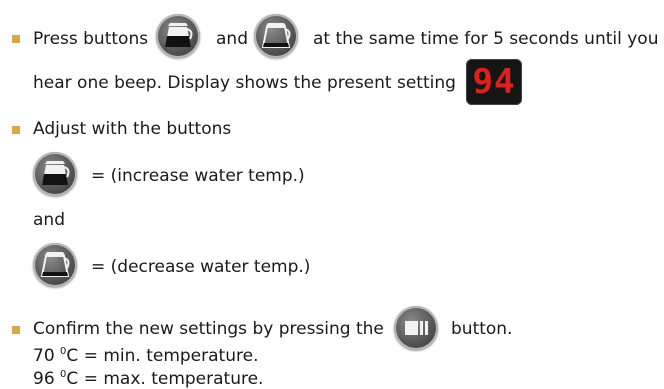 The image size is (664, 389). What do you see at coordinates (91, 39) in the screenshot?
I see `step1-text-a: Press buttons` at bounding box center [91, 39].